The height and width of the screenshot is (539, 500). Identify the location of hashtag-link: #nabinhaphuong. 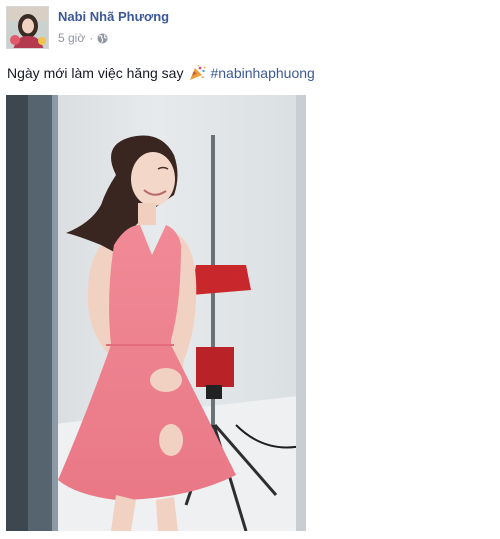
(262, 73).